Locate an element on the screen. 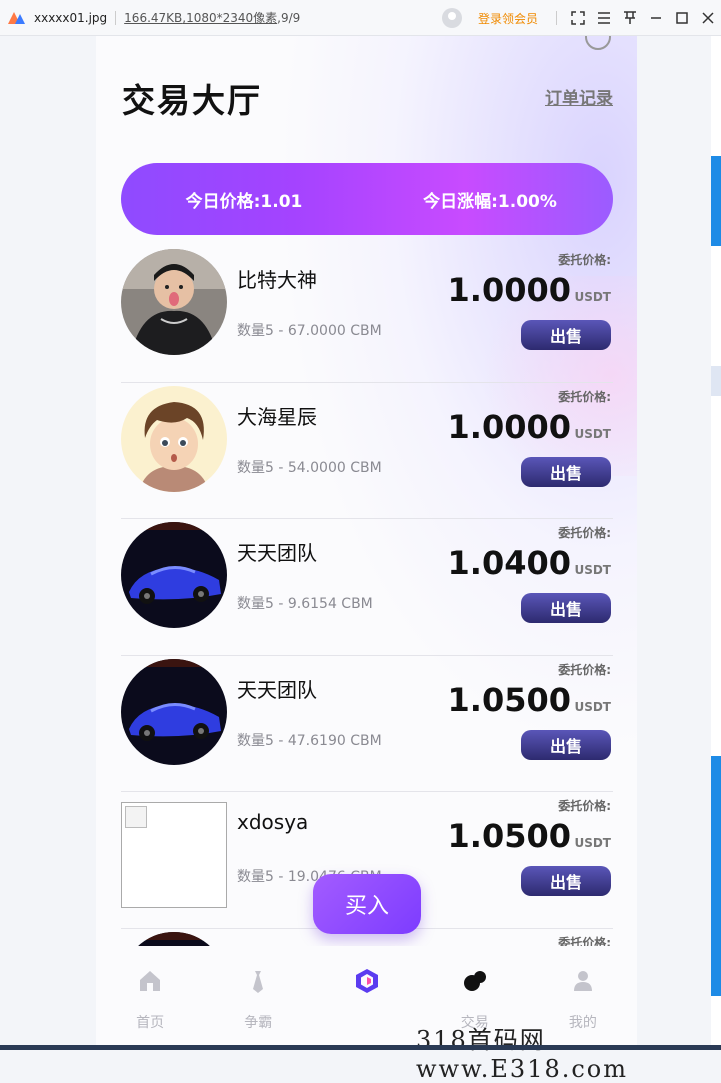 The width and height of the screenshot is (721, 1083). trade-quantity: 数量5 - 67.0000 CBM is located at coordinates (309, 331).